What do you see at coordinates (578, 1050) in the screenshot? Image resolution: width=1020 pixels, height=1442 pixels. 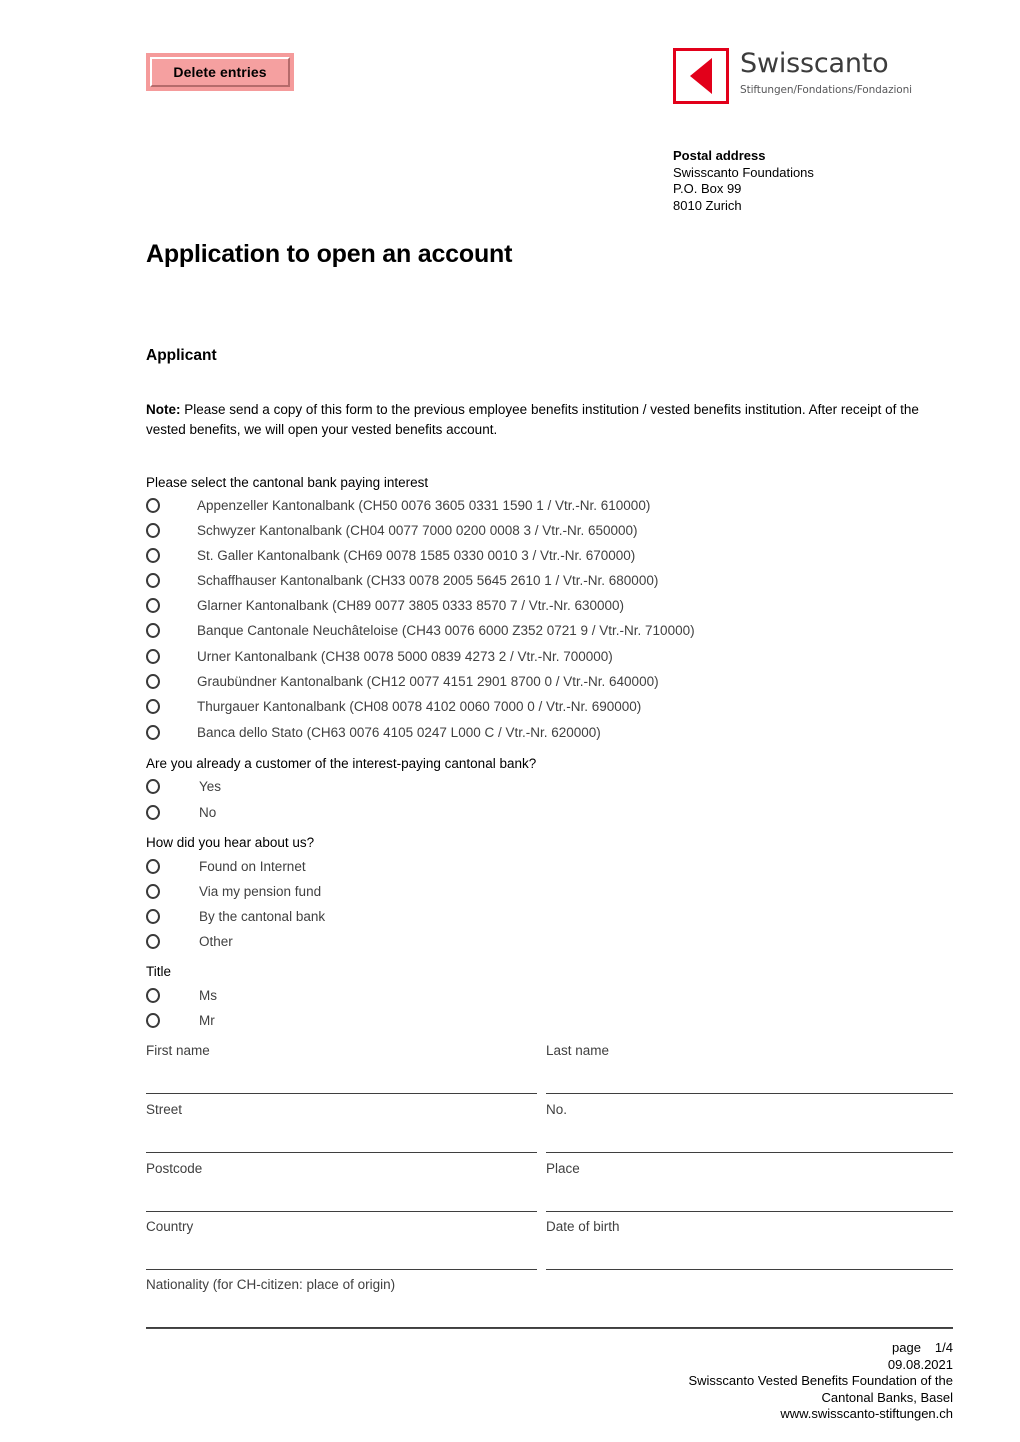 I see `field-label-last-name: Last name` at bounding box center [578, 1050].